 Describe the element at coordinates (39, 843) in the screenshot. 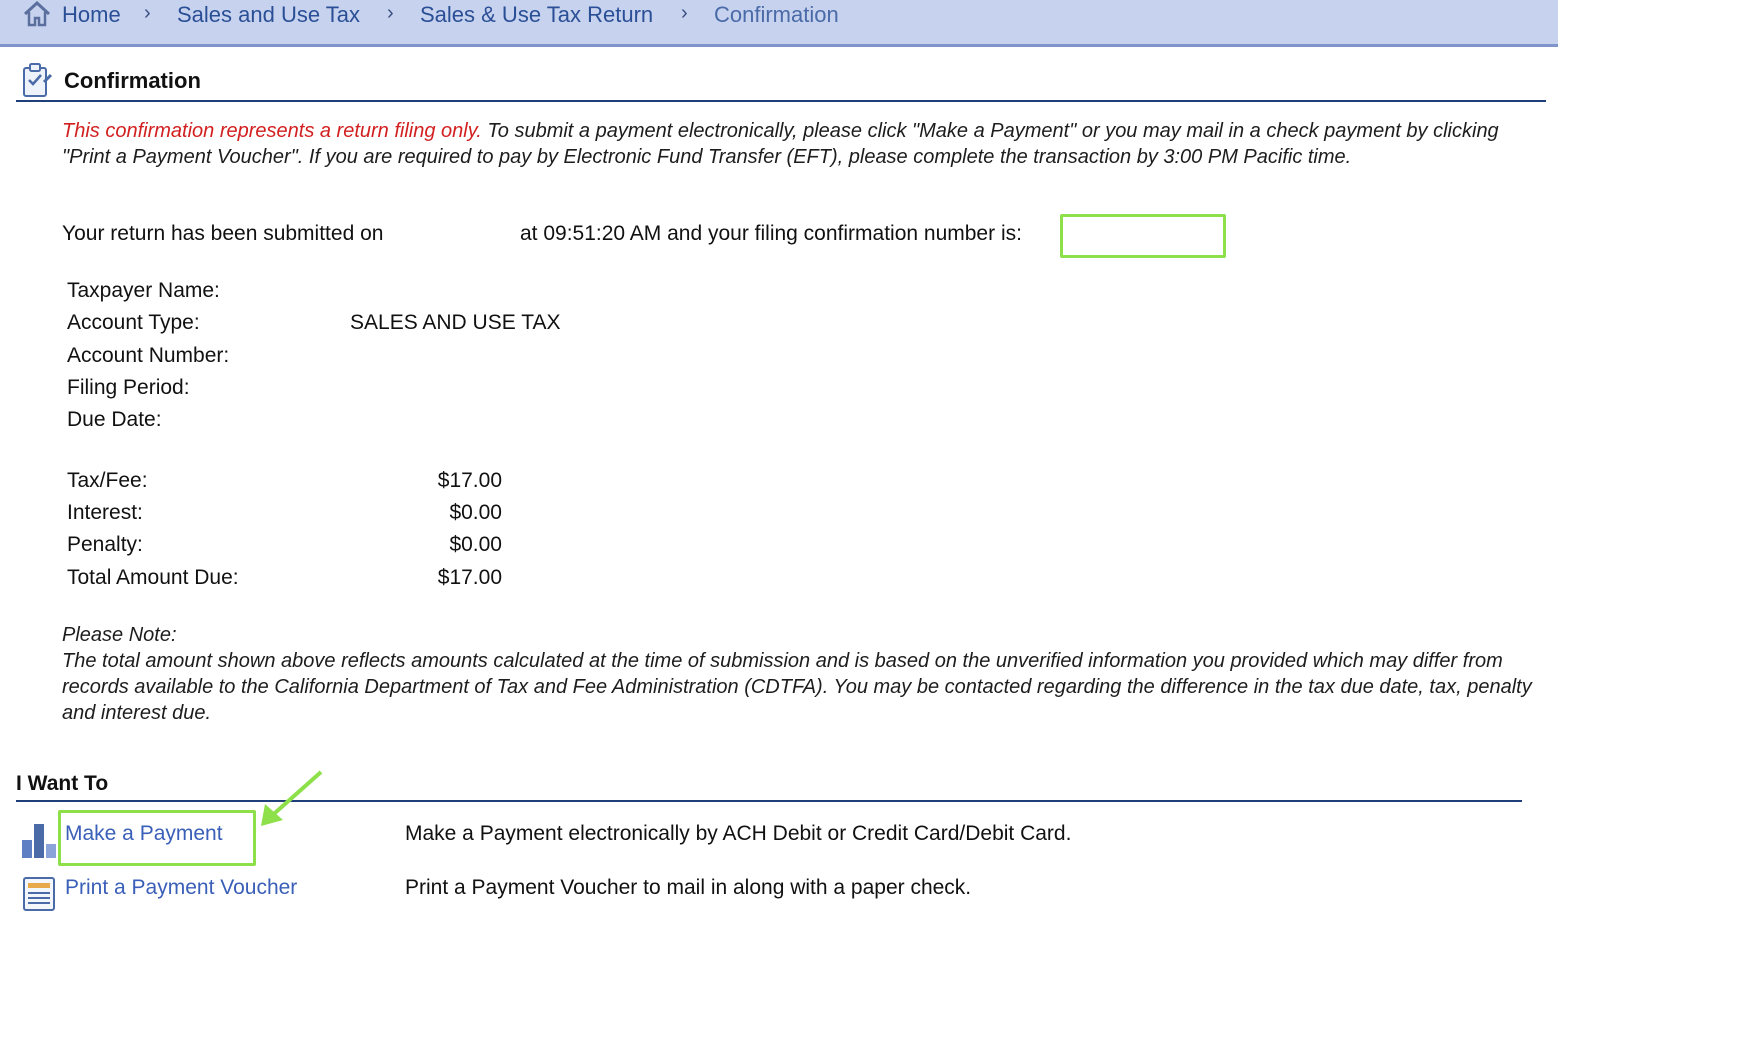

I see `payment-icon` at that location.